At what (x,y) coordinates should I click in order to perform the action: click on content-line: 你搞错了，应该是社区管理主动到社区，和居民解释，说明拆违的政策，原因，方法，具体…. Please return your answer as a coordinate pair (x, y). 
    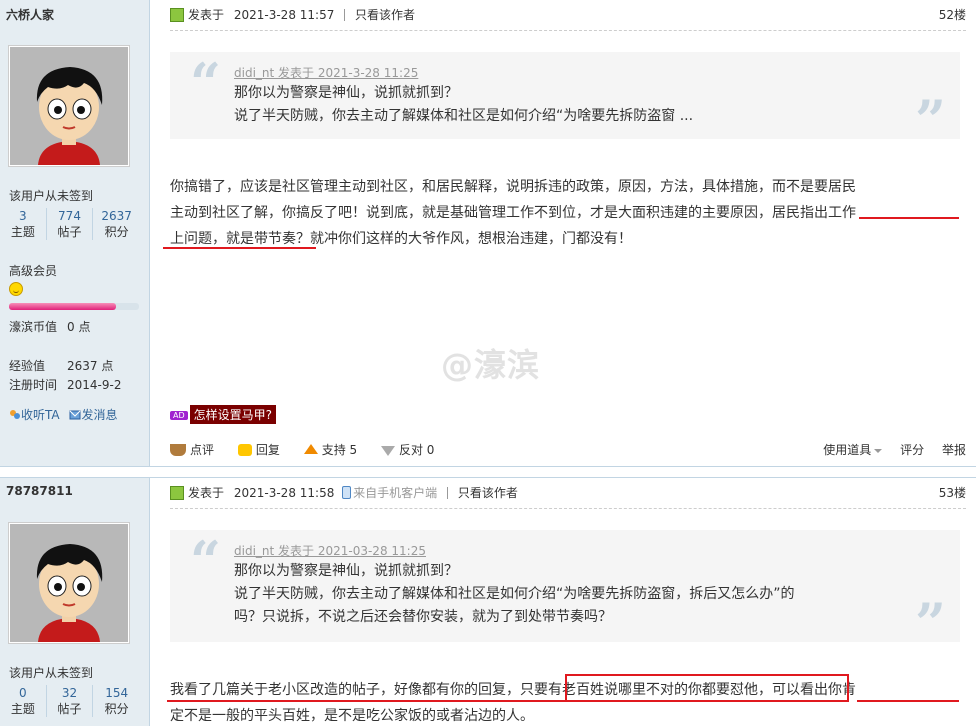
    Looking at the image, I should click on (513, 187).